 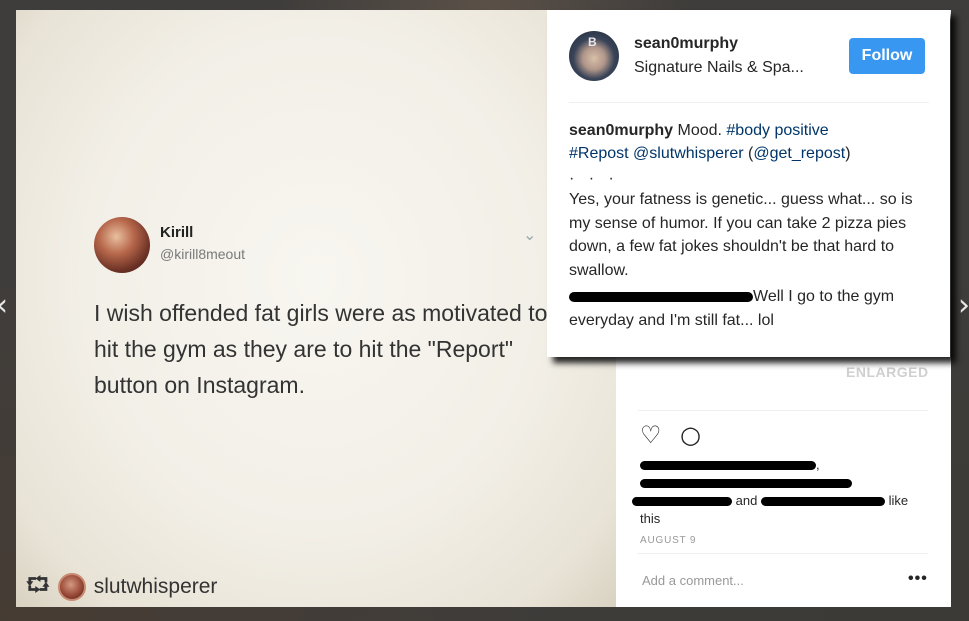 What do you see at coordinates (777, 130) in the screenshot?
I see `hashtag-link: #body positive` at bounding box center [777, 130].